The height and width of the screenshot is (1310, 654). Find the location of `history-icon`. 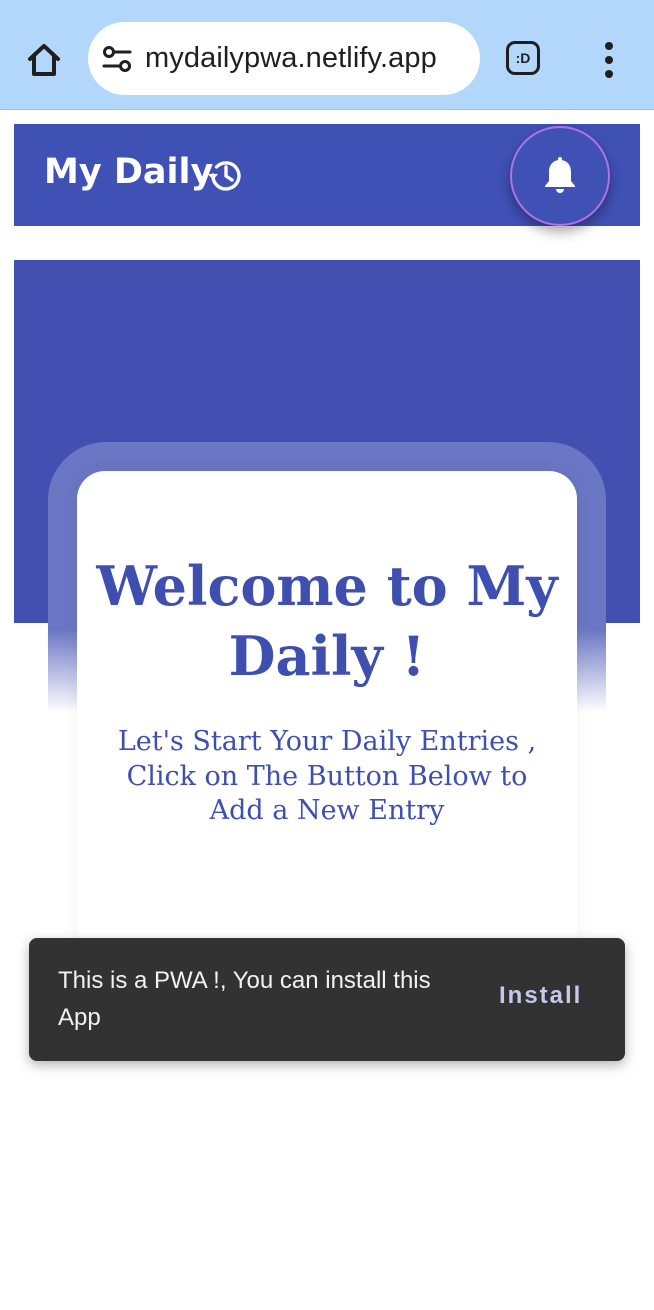

history-icon is located at coordinates (226, 175).